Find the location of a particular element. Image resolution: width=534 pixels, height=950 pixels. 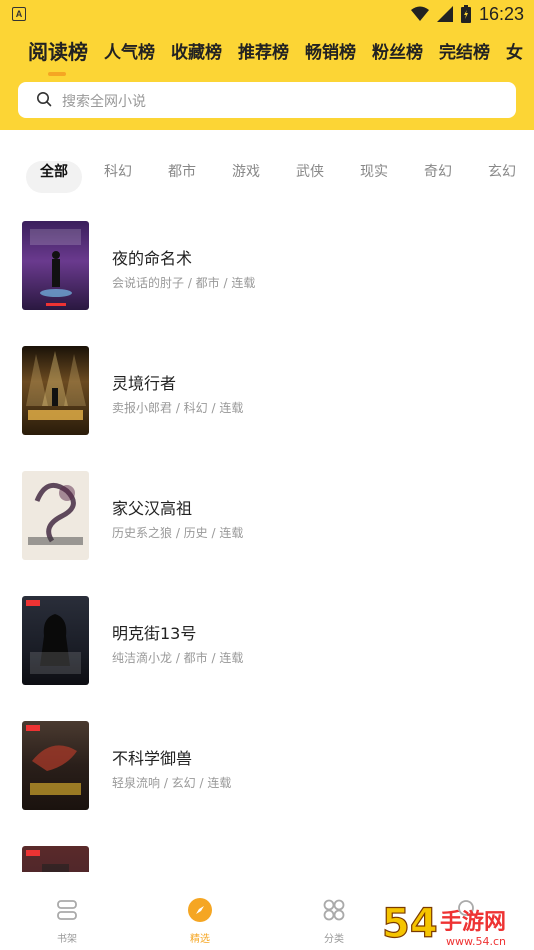

signal-icon is located at coordinates (444, 14).